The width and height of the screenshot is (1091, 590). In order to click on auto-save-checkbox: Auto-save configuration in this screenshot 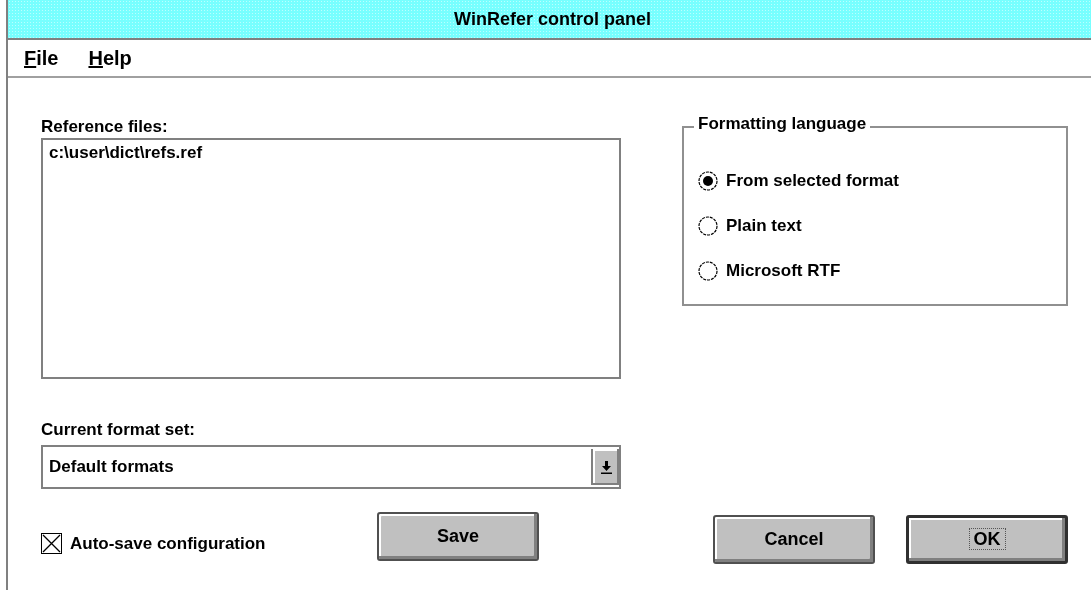, I will do `click(209, 543)`.